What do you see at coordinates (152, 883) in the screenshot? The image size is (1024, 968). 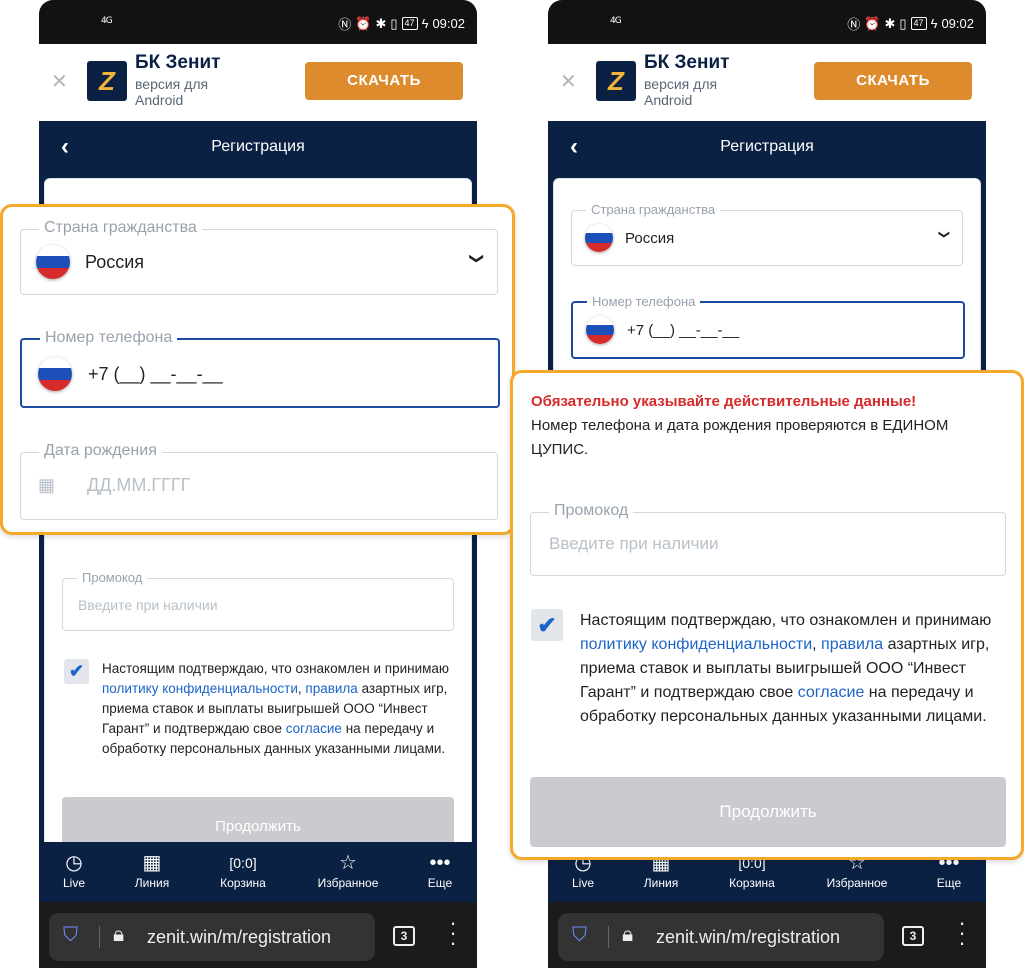 I see `tab-label: Линия` at bounding box center [152, 883].